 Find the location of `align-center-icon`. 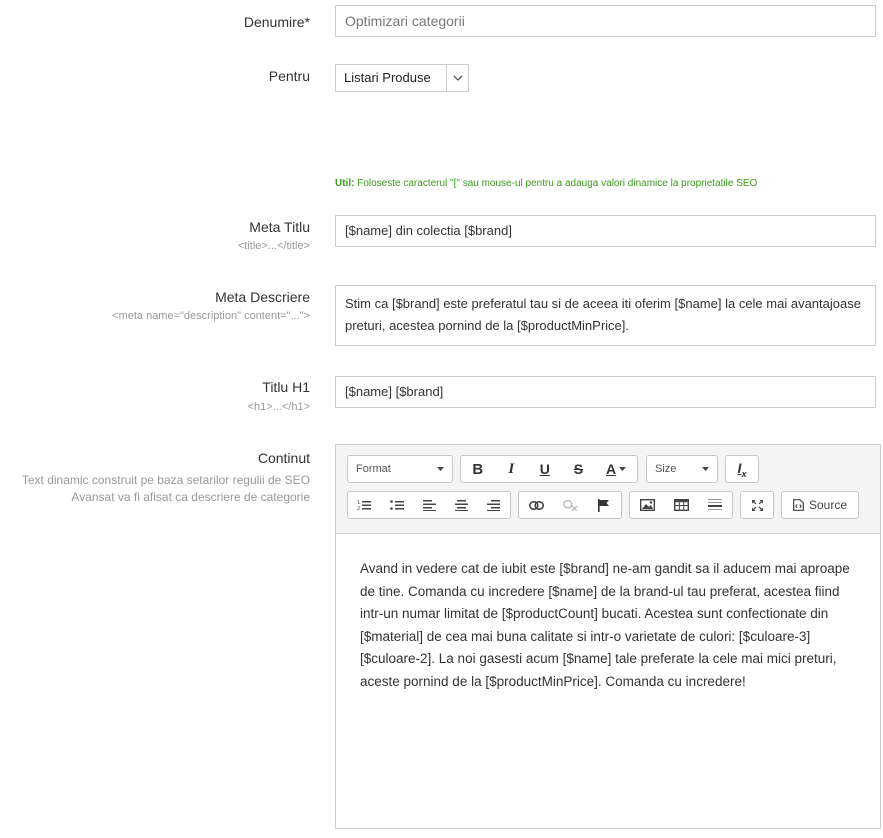

align-center-icon is located at coordinates (461, 505).